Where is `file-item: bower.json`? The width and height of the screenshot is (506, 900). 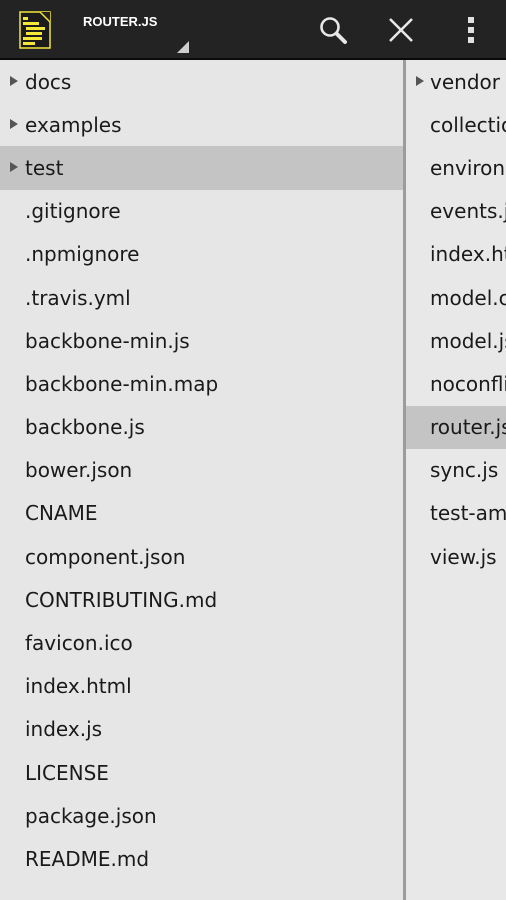
file-item: bower.json is located at coordinates (202, 470).